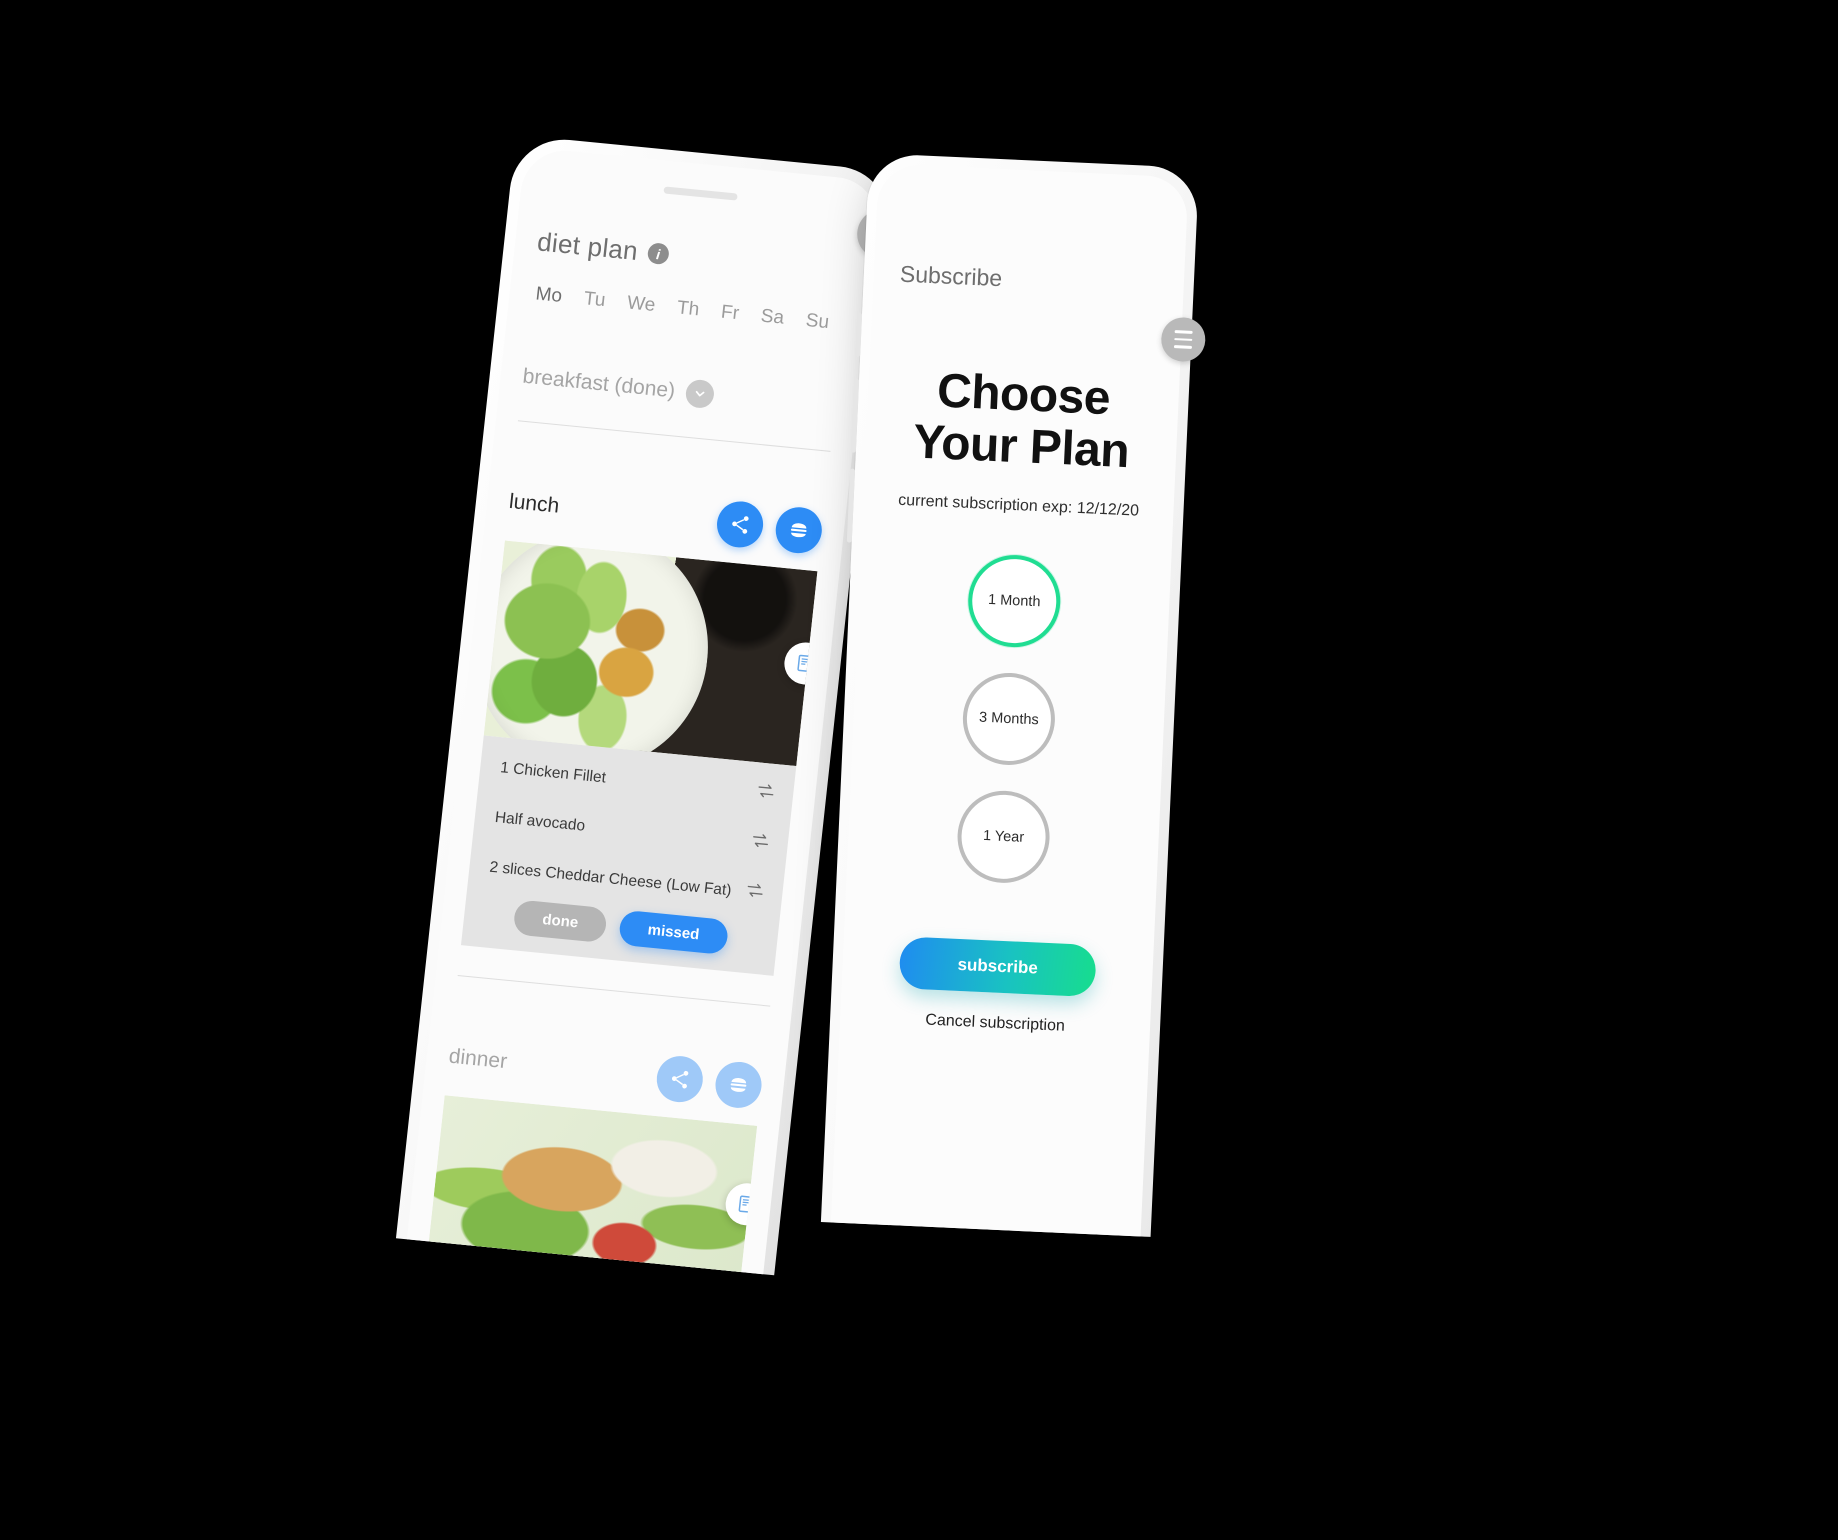 The height and width of the screenshot is (1540, 1838). I want to click on dinner-card: Half Grilled Chicken, so click(589, 1185).